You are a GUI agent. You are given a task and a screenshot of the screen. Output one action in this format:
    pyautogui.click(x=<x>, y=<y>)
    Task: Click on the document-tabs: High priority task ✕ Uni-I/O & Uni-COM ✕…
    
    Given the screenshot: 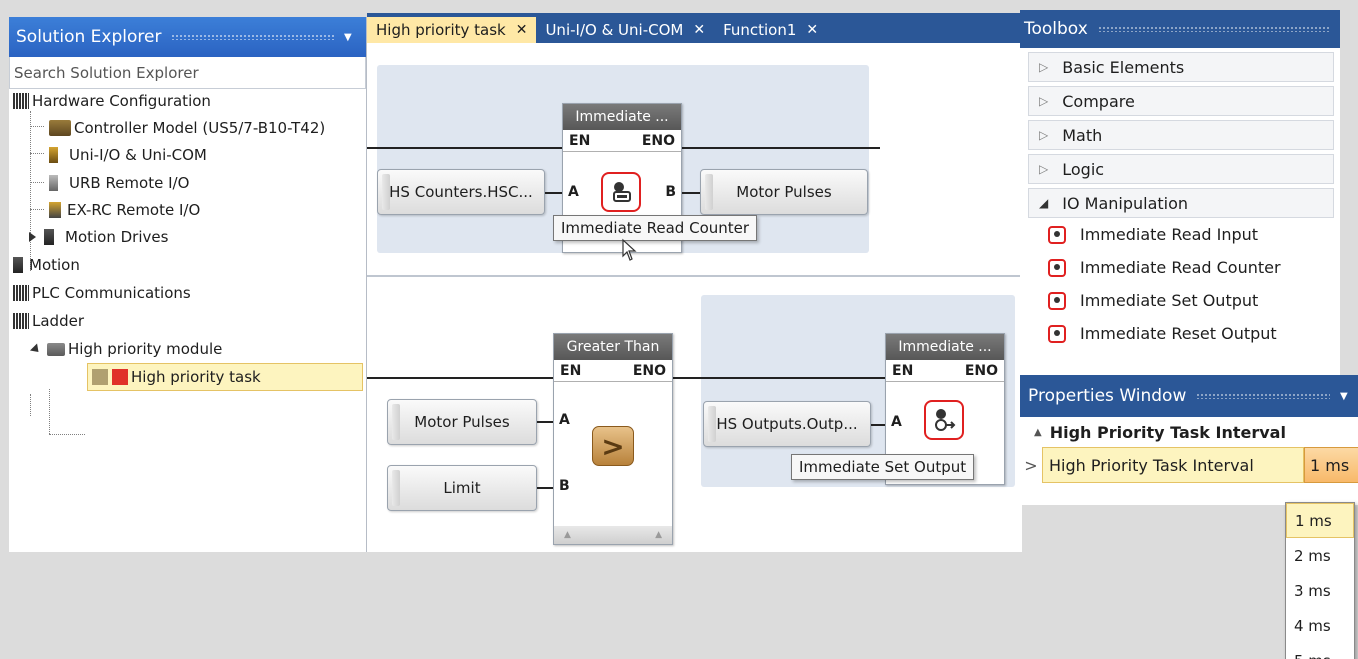 What is the action you would take?
    pyautogui.click(x=694, y=28)
    